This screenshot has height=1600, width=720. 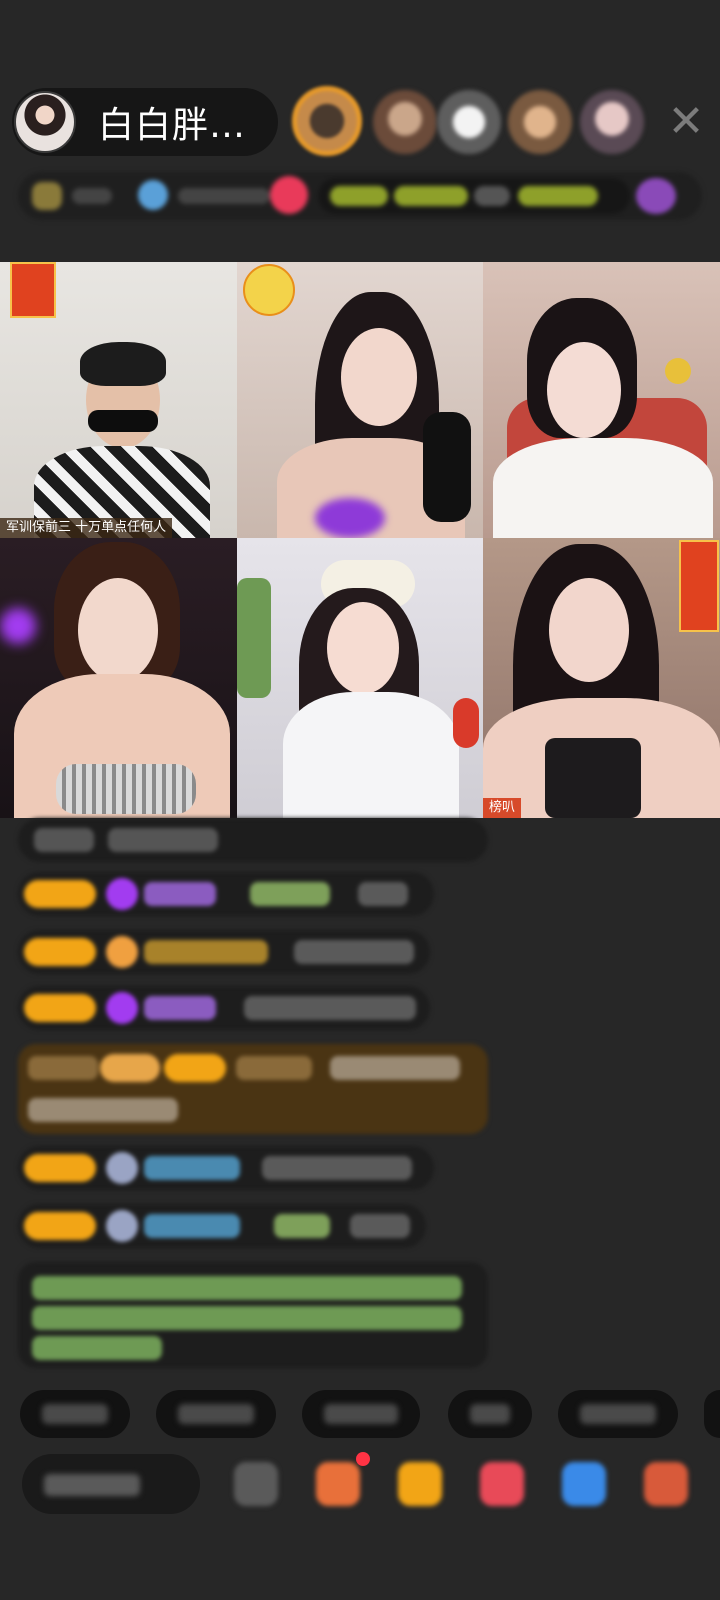 What do you see at coordinates (420, 1484) in the screenshot?
I see `lottery-icon` at bounding box center [420, 1484].